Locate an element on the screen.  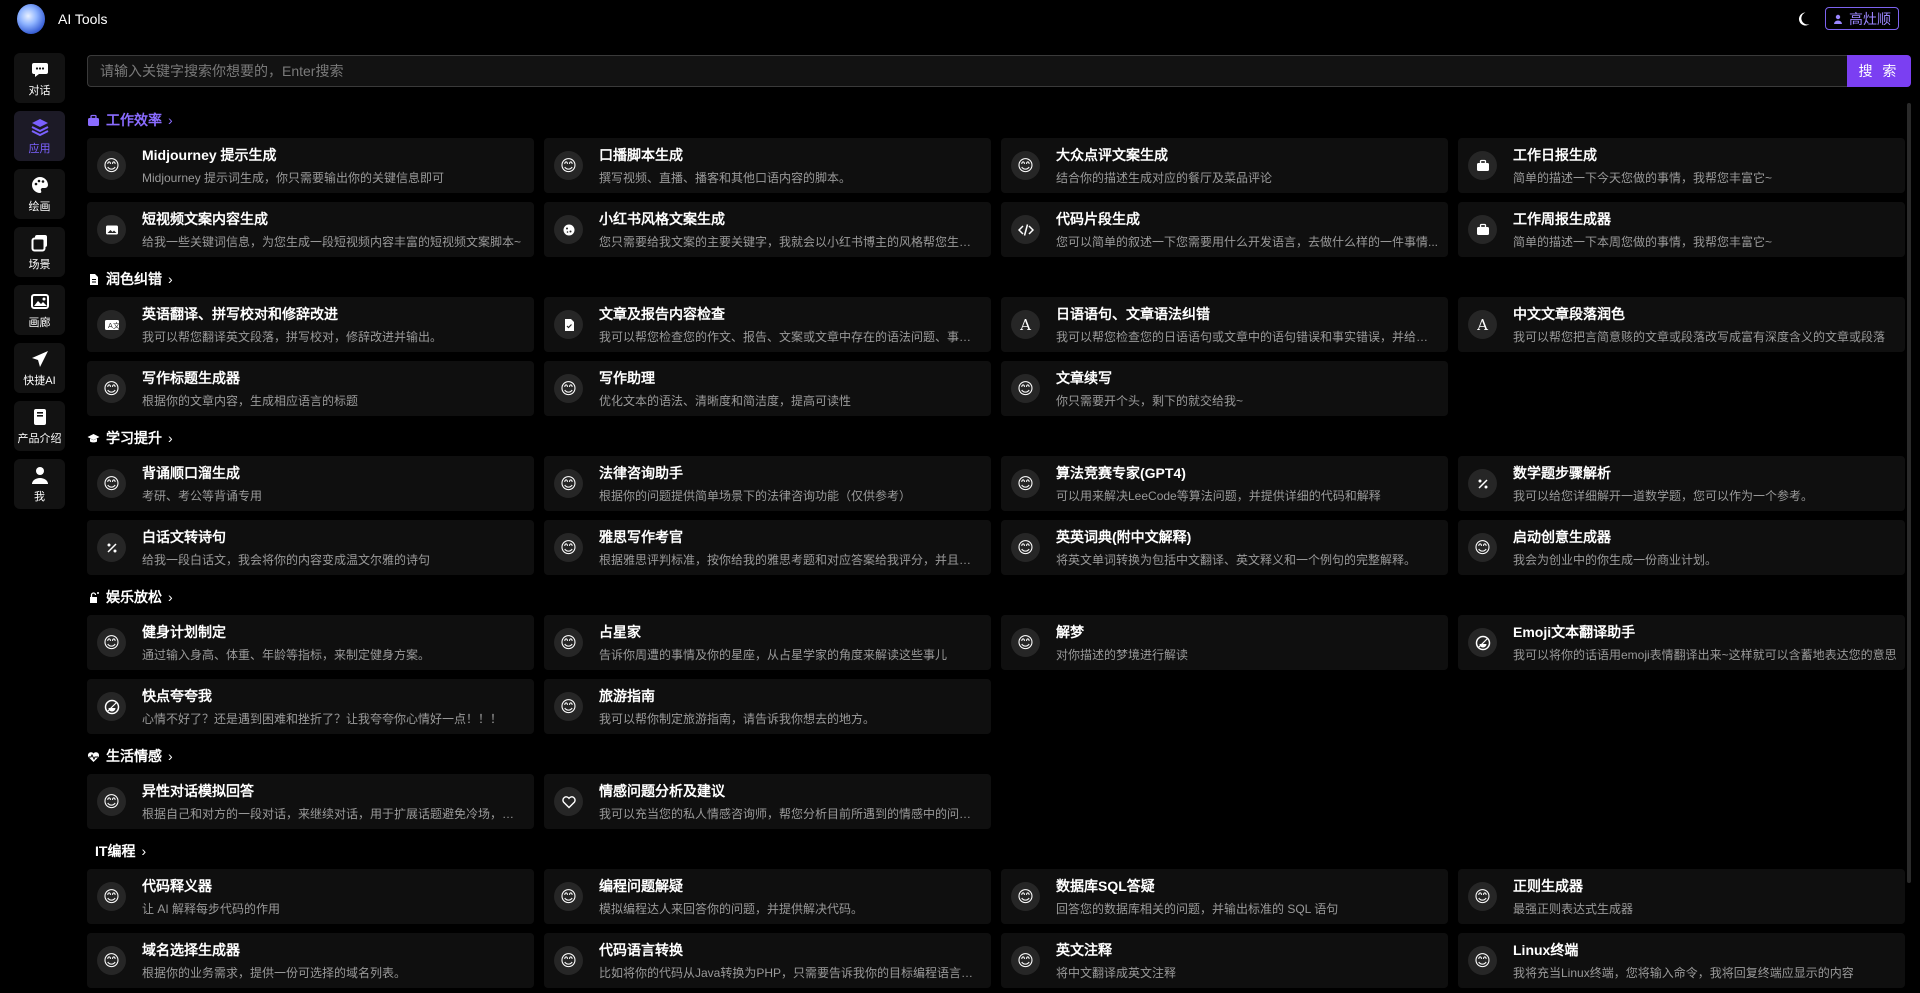
section-header: 工作效率 › is located at coordinates (998, 120).